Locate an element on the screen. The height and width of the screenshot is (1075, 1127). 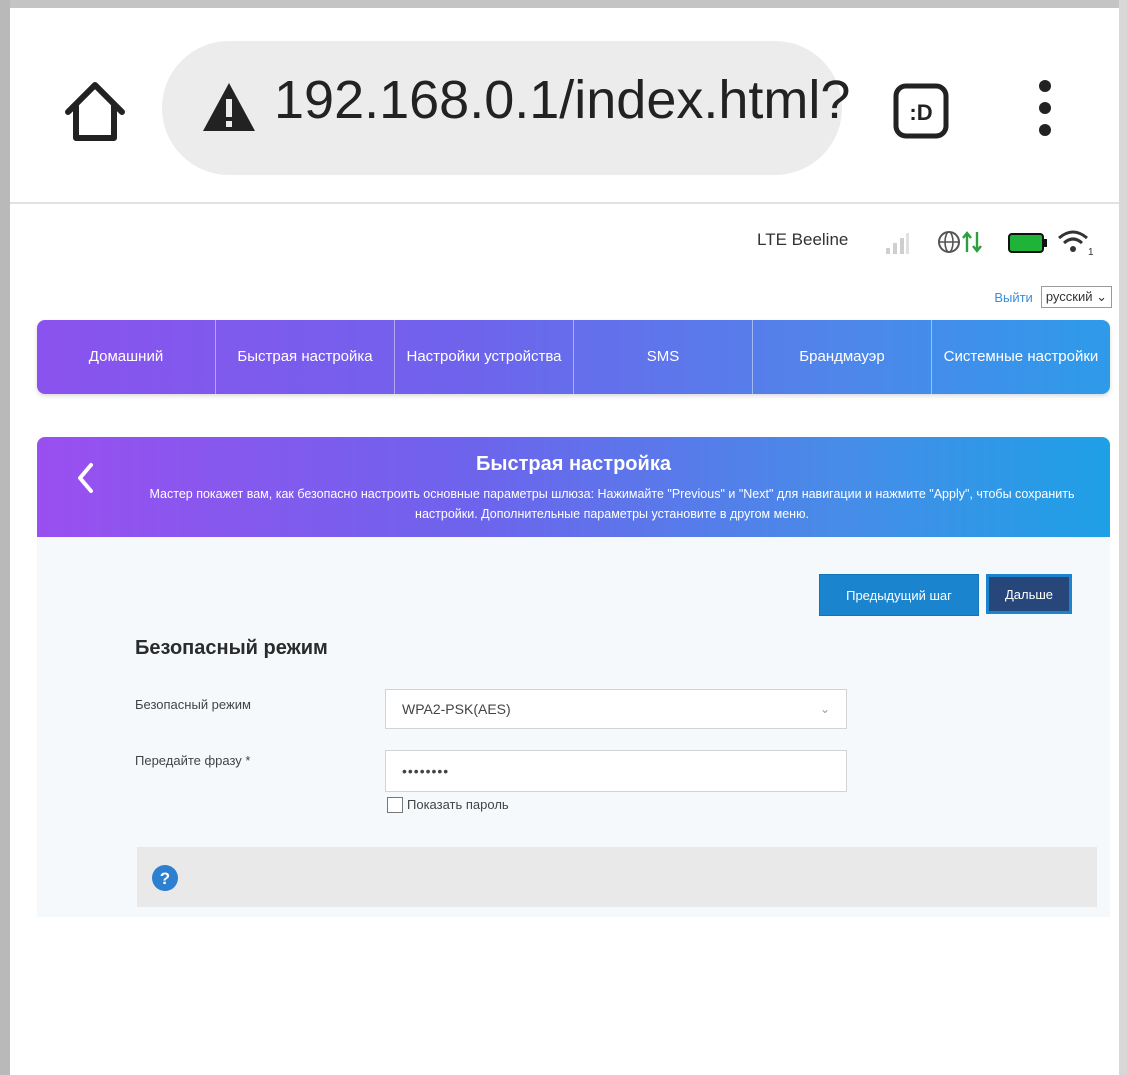
url-text: 192.168.0.1/index.html? is located at coordinates (562, 100).